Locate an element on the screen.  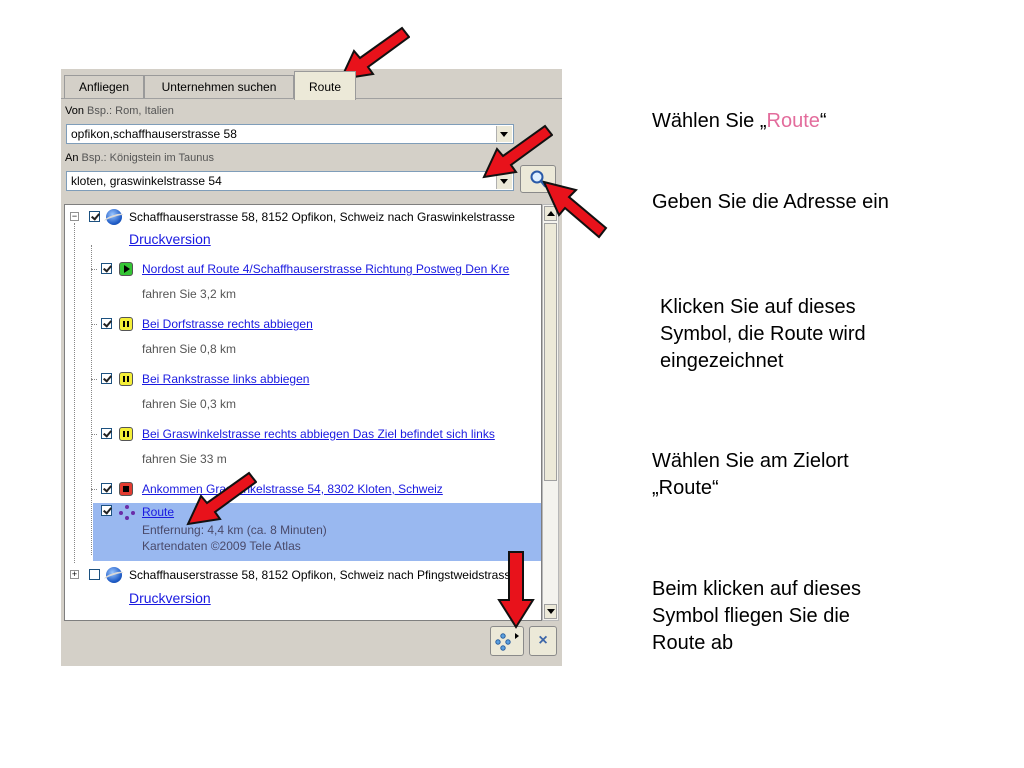
from-input: opfikon,schaffhauserstrasse 58 is located at coordinates (290, 134).